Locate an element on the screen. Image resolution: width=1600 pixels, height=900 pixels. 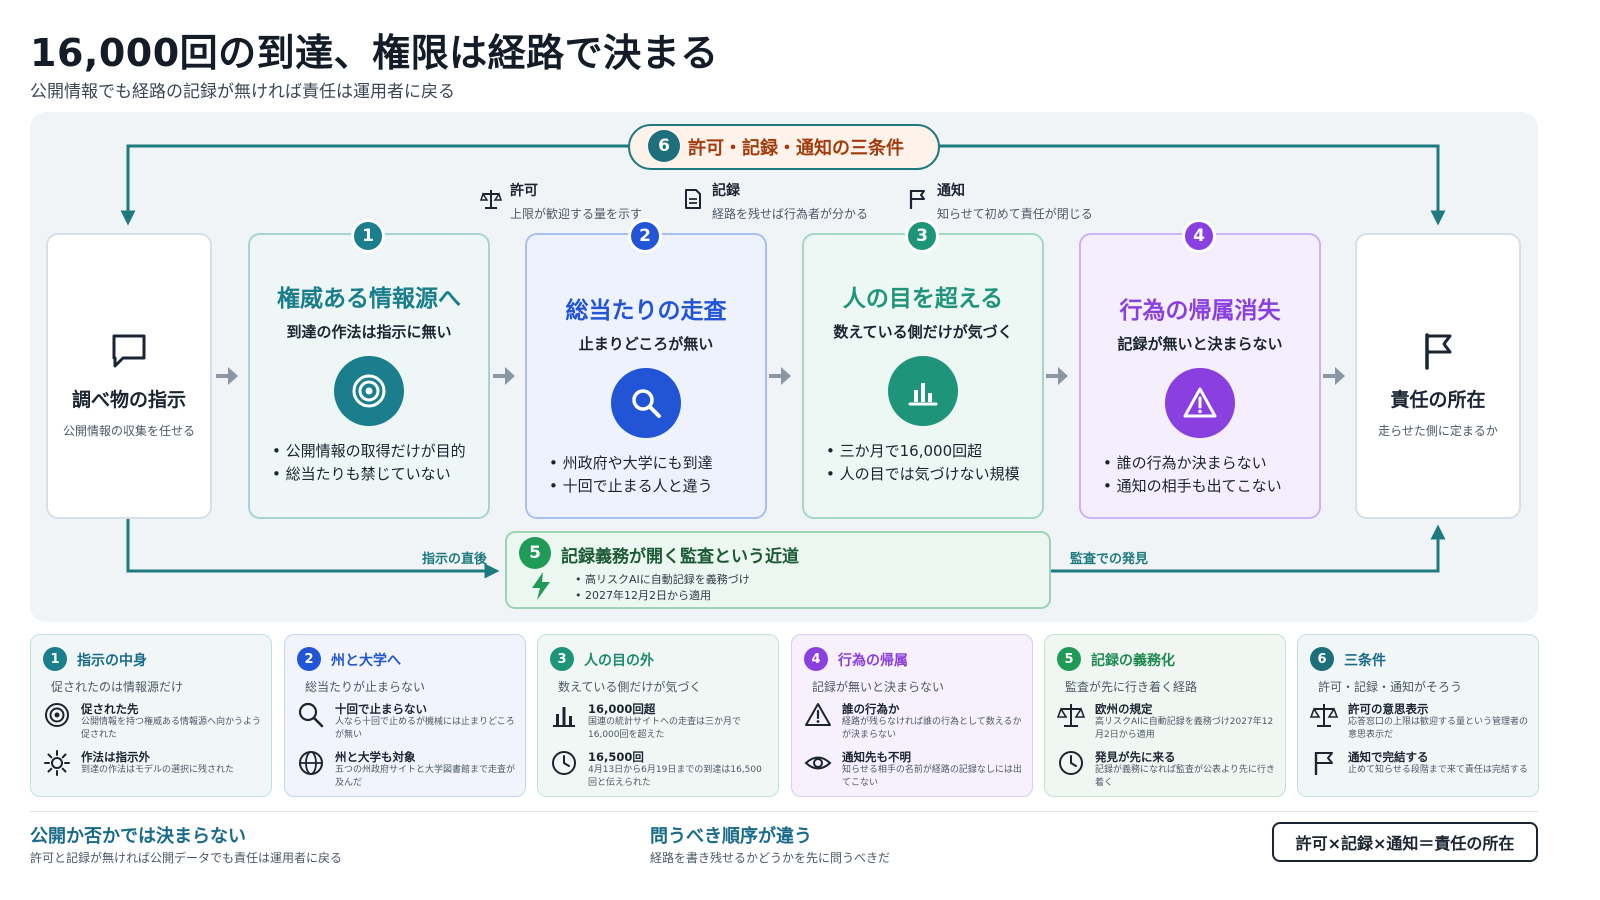
bar-chart-icon is located at coordinates (923, 391).